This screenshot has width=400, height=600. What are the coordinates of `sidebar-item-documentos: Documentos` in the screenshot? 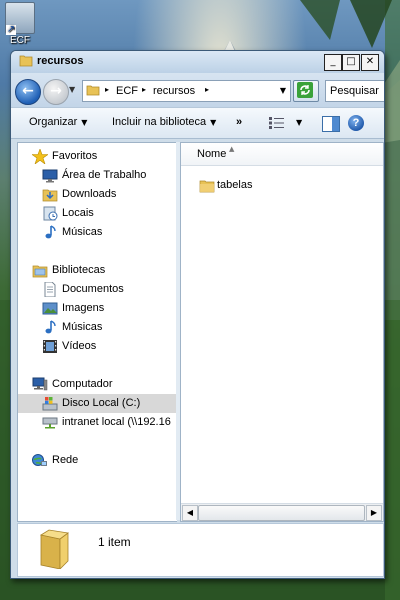 It's located at (97, 289).